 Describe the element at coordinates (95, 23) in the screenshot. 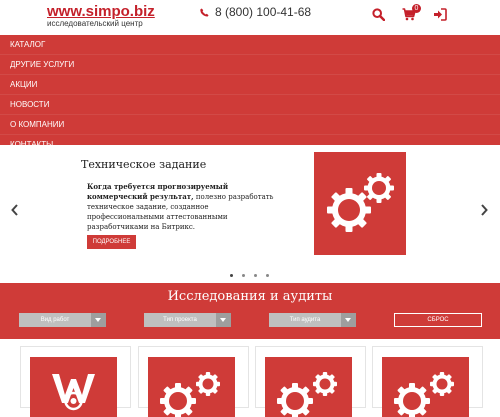

I see `logo-subtitle: исследовательский центр` at that location.